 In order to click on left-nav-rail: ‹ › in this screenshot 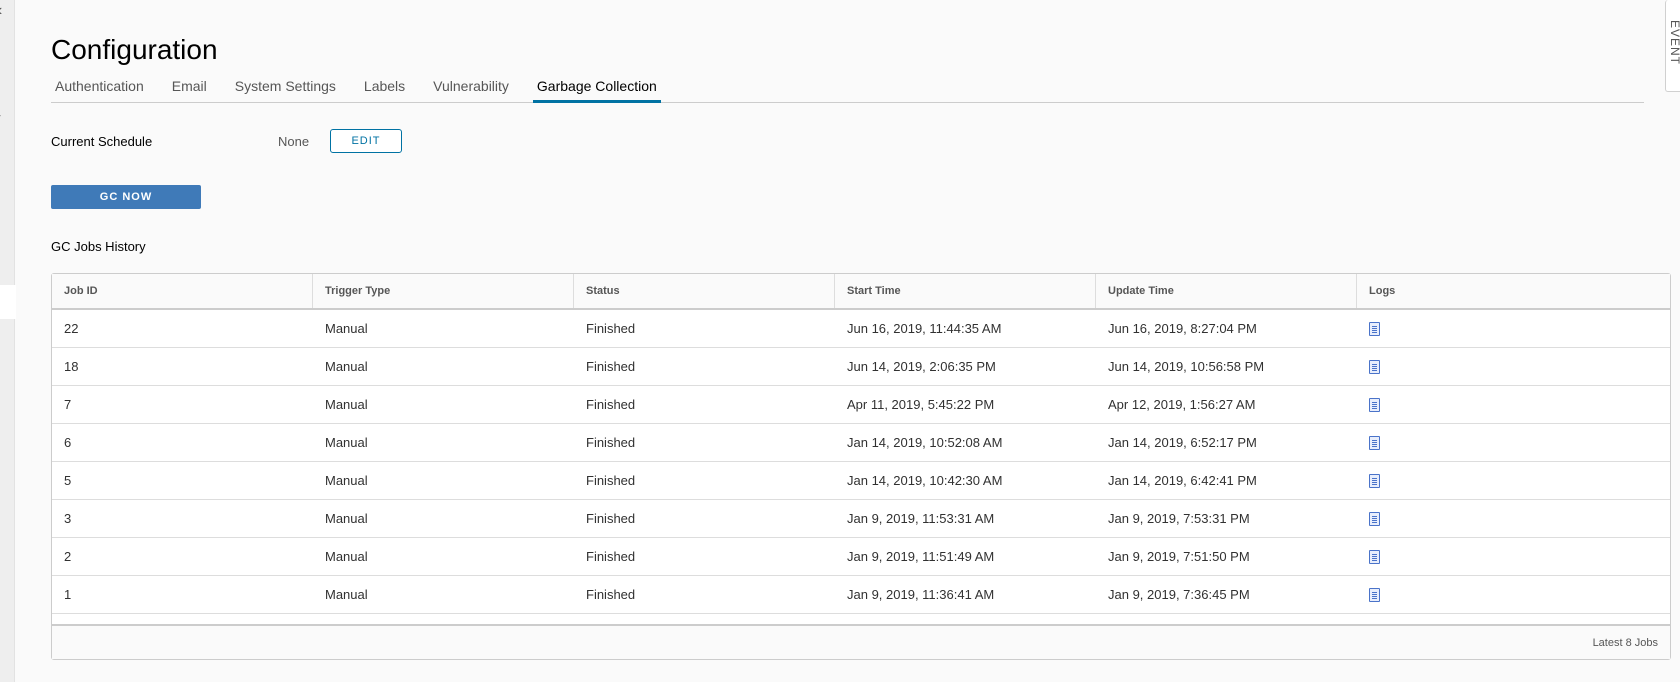, I will do `click(8, 341)`.